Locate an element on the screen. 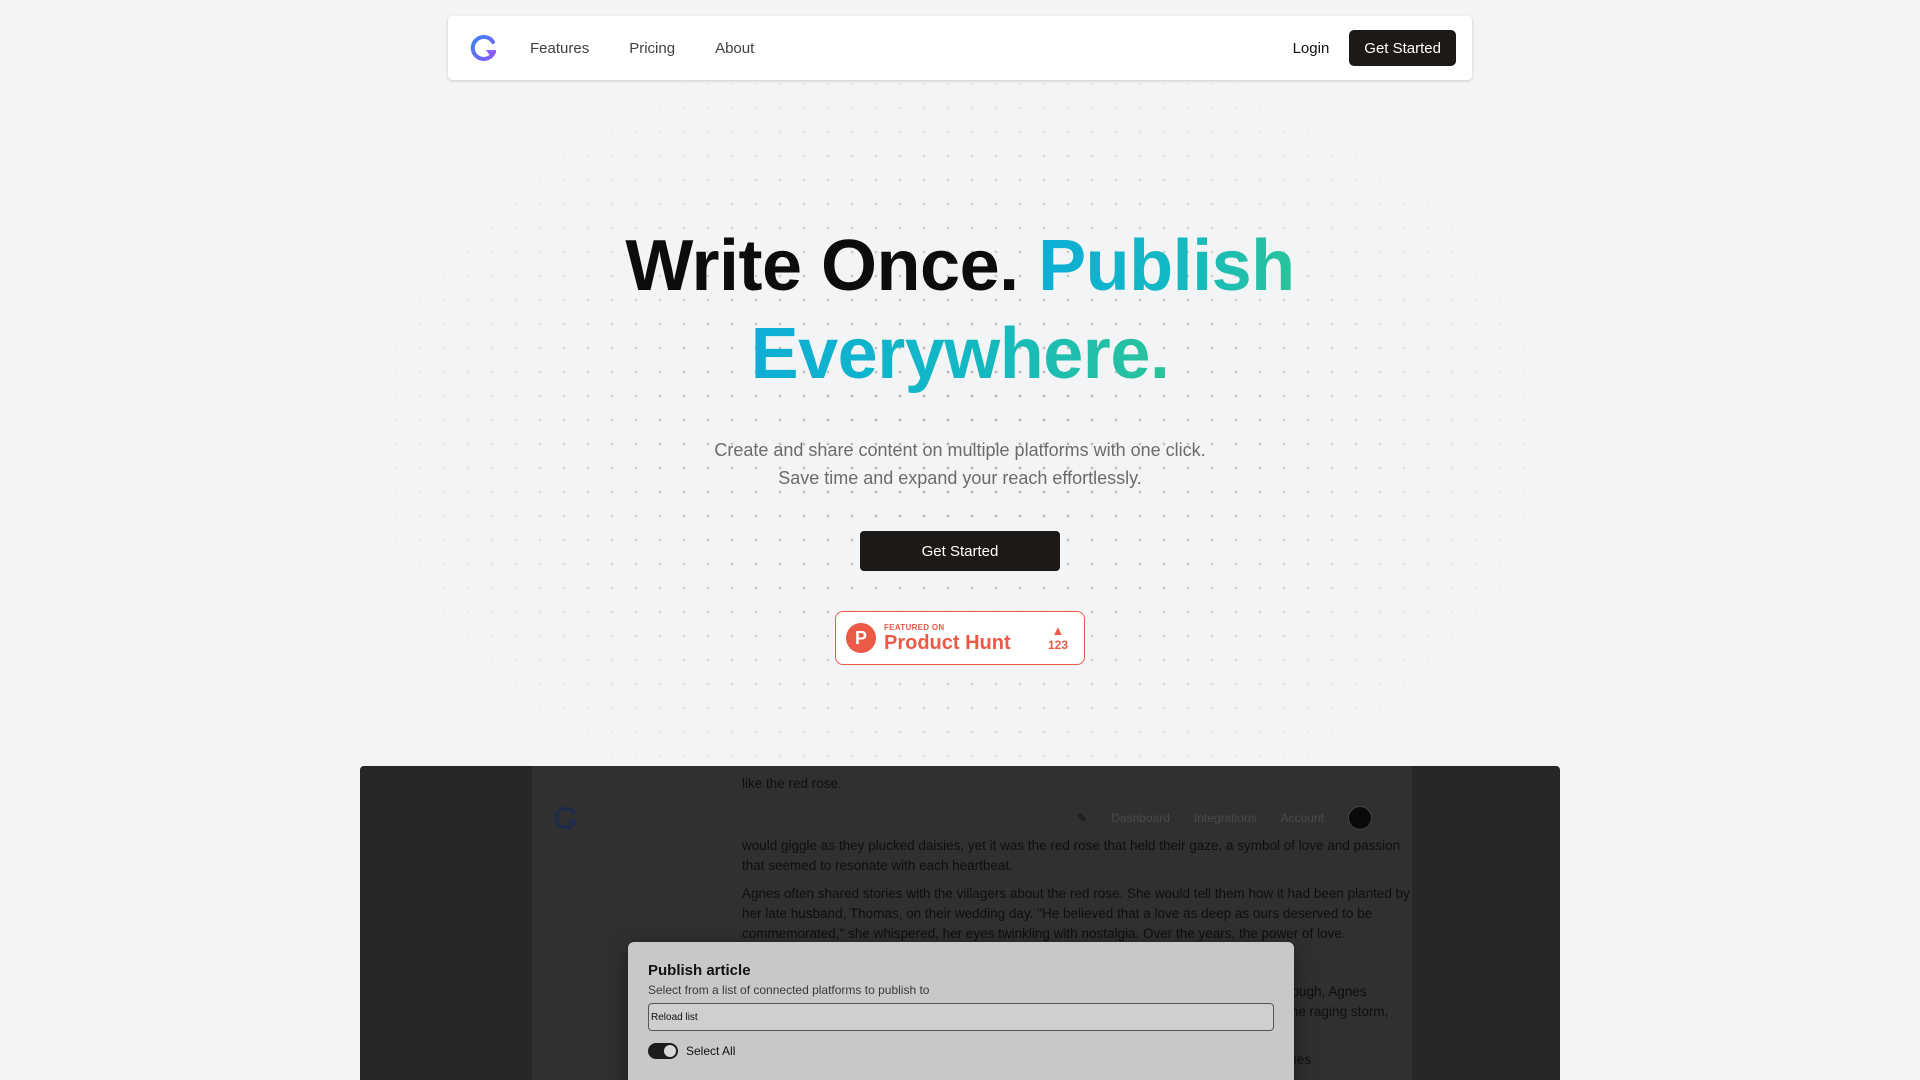 The height and width of the screenshot is (1080, 1920). nav-link-about: About is located at coordinates (734, 48).